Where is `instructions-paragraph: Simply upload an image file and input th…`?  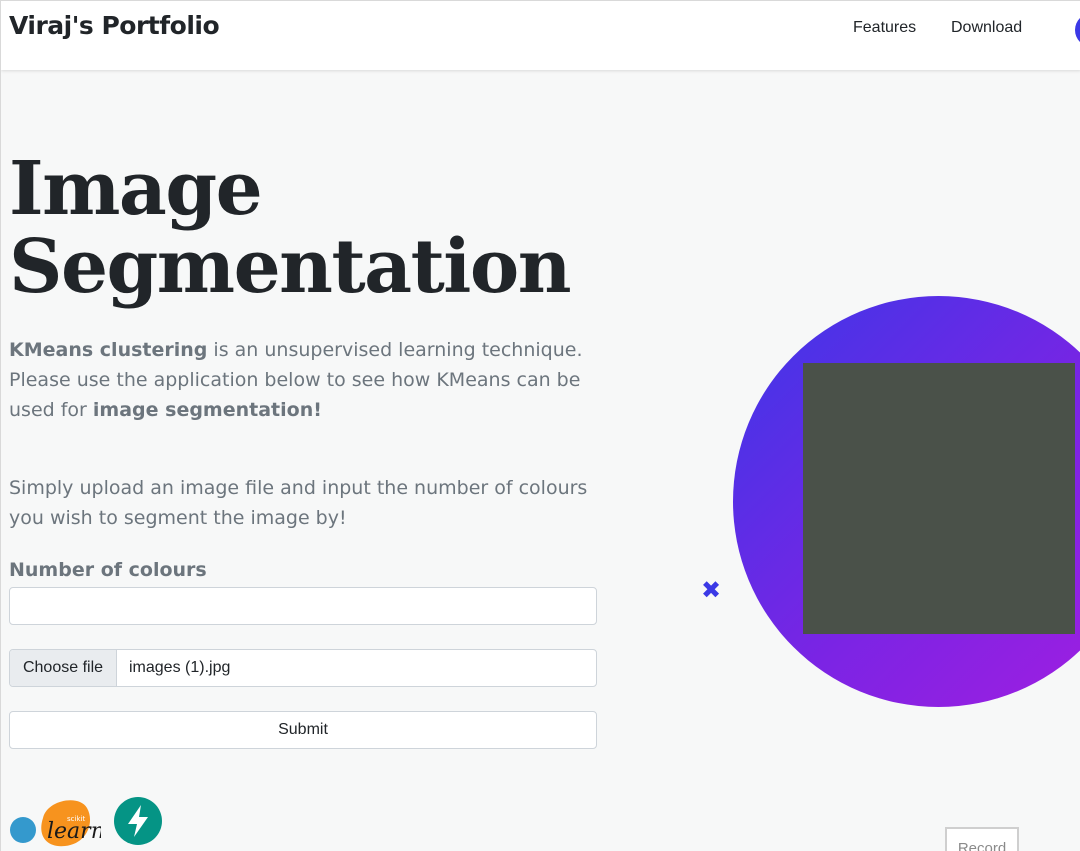
instructions-paragraph: Simply upload an image file and input th… is located at coordinates (298, 503).